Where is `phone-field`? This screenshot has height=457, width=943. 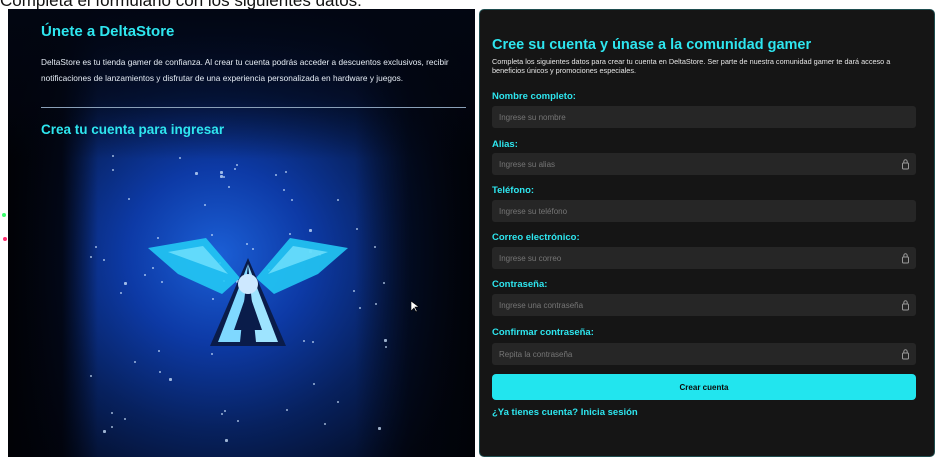
phone-field is located at coordinates (704, 211).